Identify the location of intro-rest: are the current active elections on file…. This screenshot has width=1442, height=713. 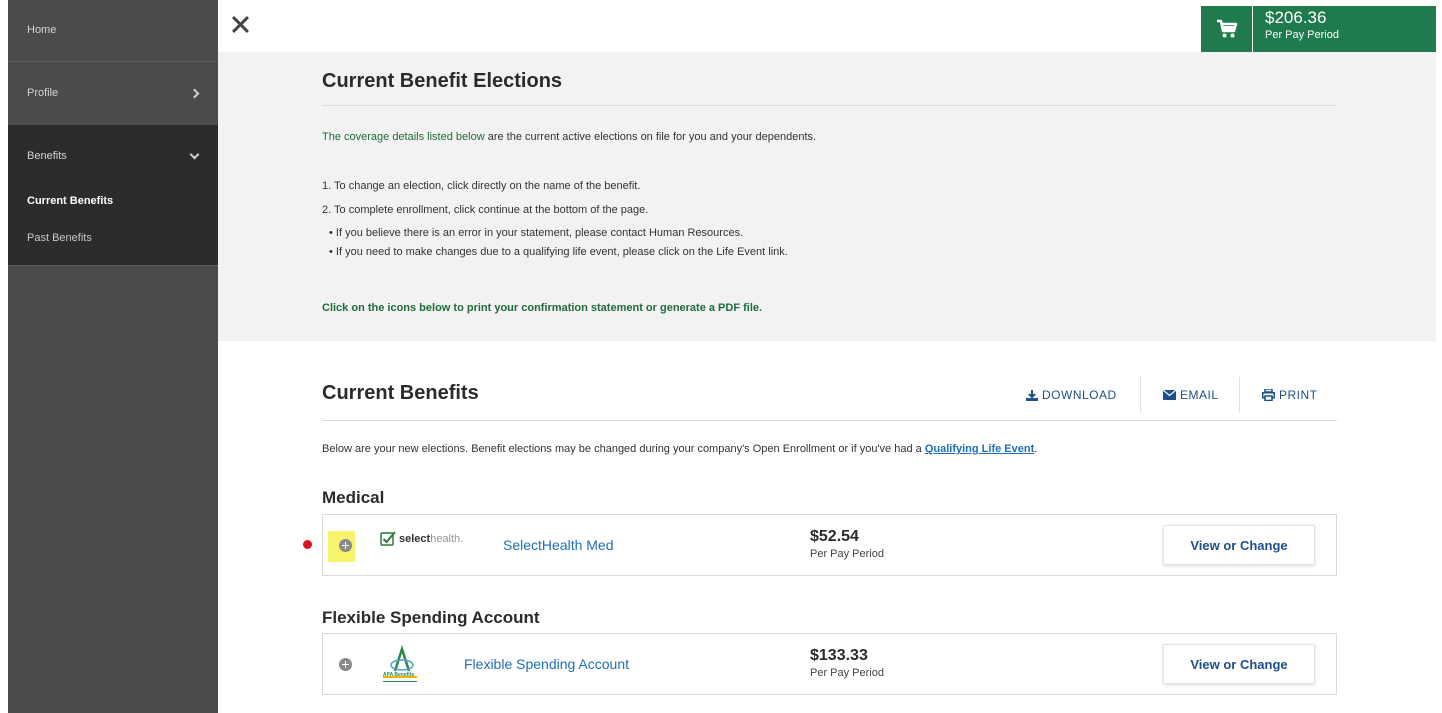
(650, 137).